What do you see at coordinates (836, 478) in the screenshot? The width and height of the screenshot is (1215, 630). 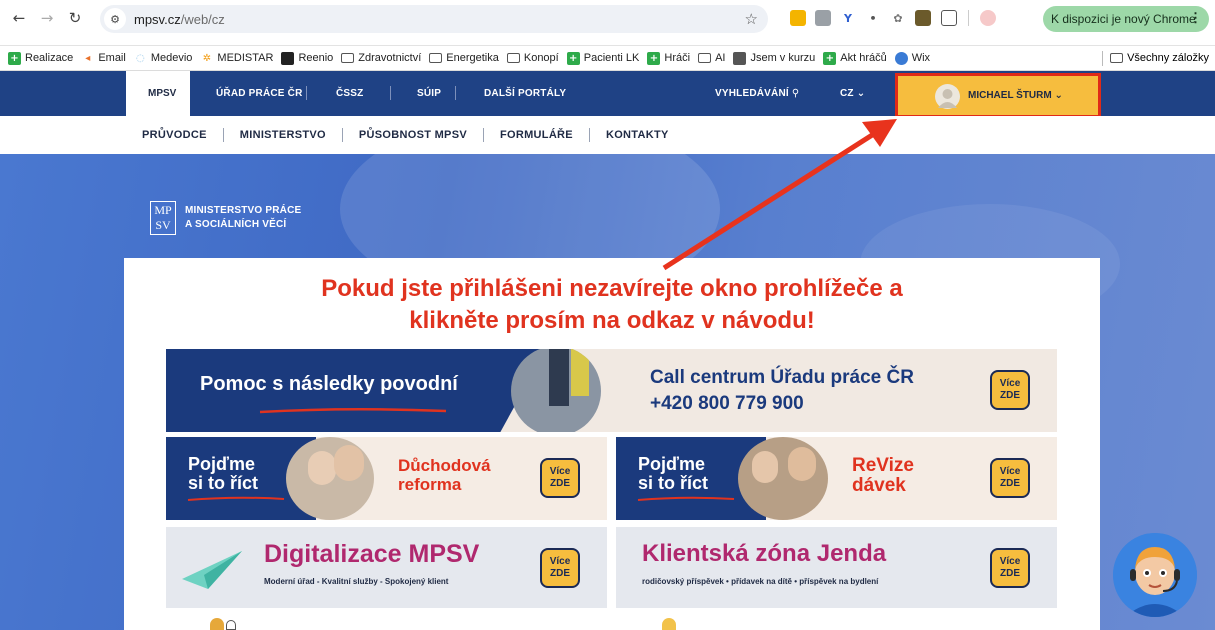 I see `revize-banner: Pojďme si to říct ReVize dávek Více ZDE` at bounding box center [836, 478].